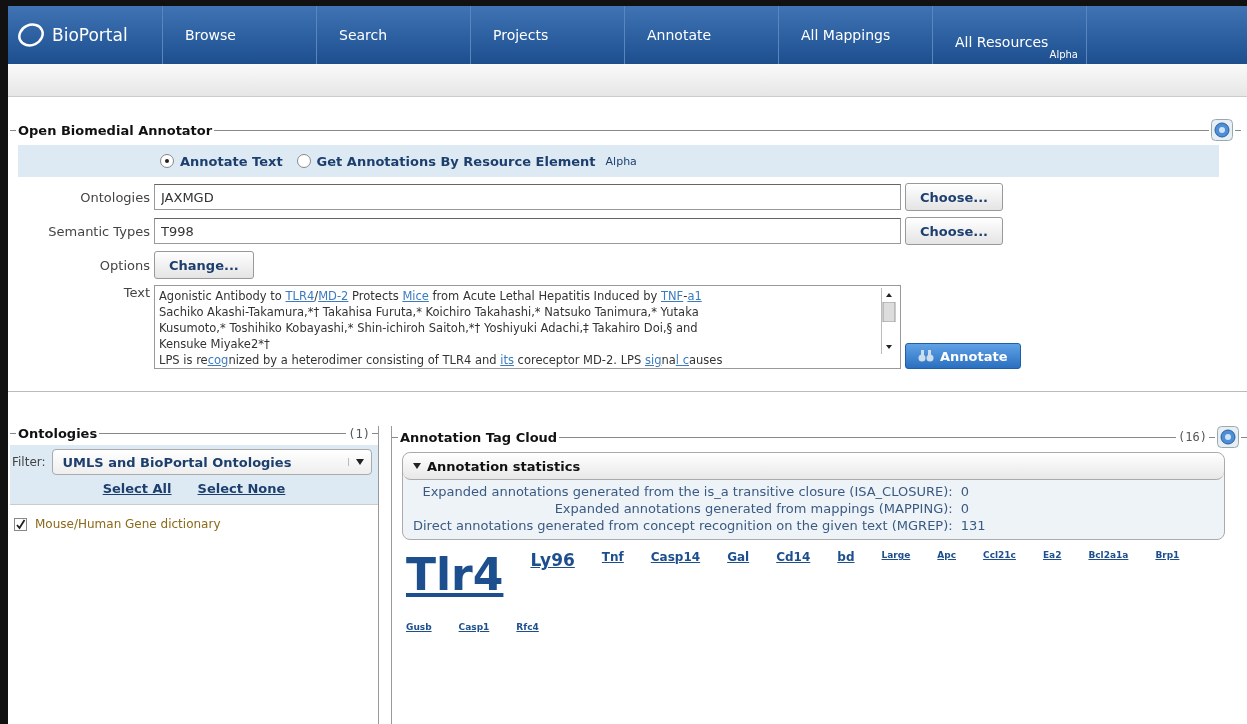 The height and width of the screenshot is (724, 1247). What do you see at coordinates (675, 557) in the screenshot?
I see `tag-link: Casp14` at bounding box center [675, 557].